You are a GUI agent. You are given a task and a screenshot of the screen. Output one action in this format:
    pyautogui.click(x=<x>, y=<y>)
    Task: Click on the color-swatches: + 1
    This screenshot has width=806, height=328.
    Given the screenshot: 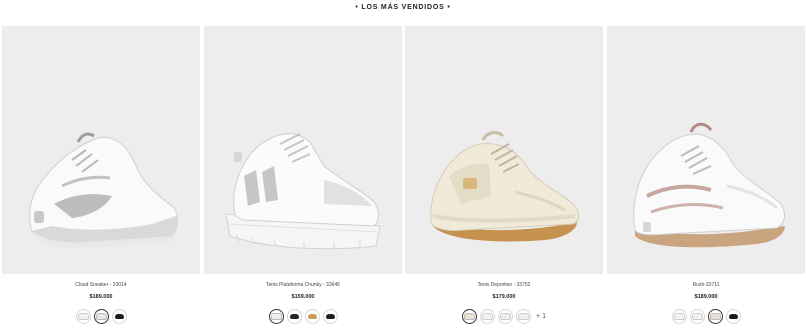 What is the action you would take?
    pyautogui.click(x=504, y=316)
    